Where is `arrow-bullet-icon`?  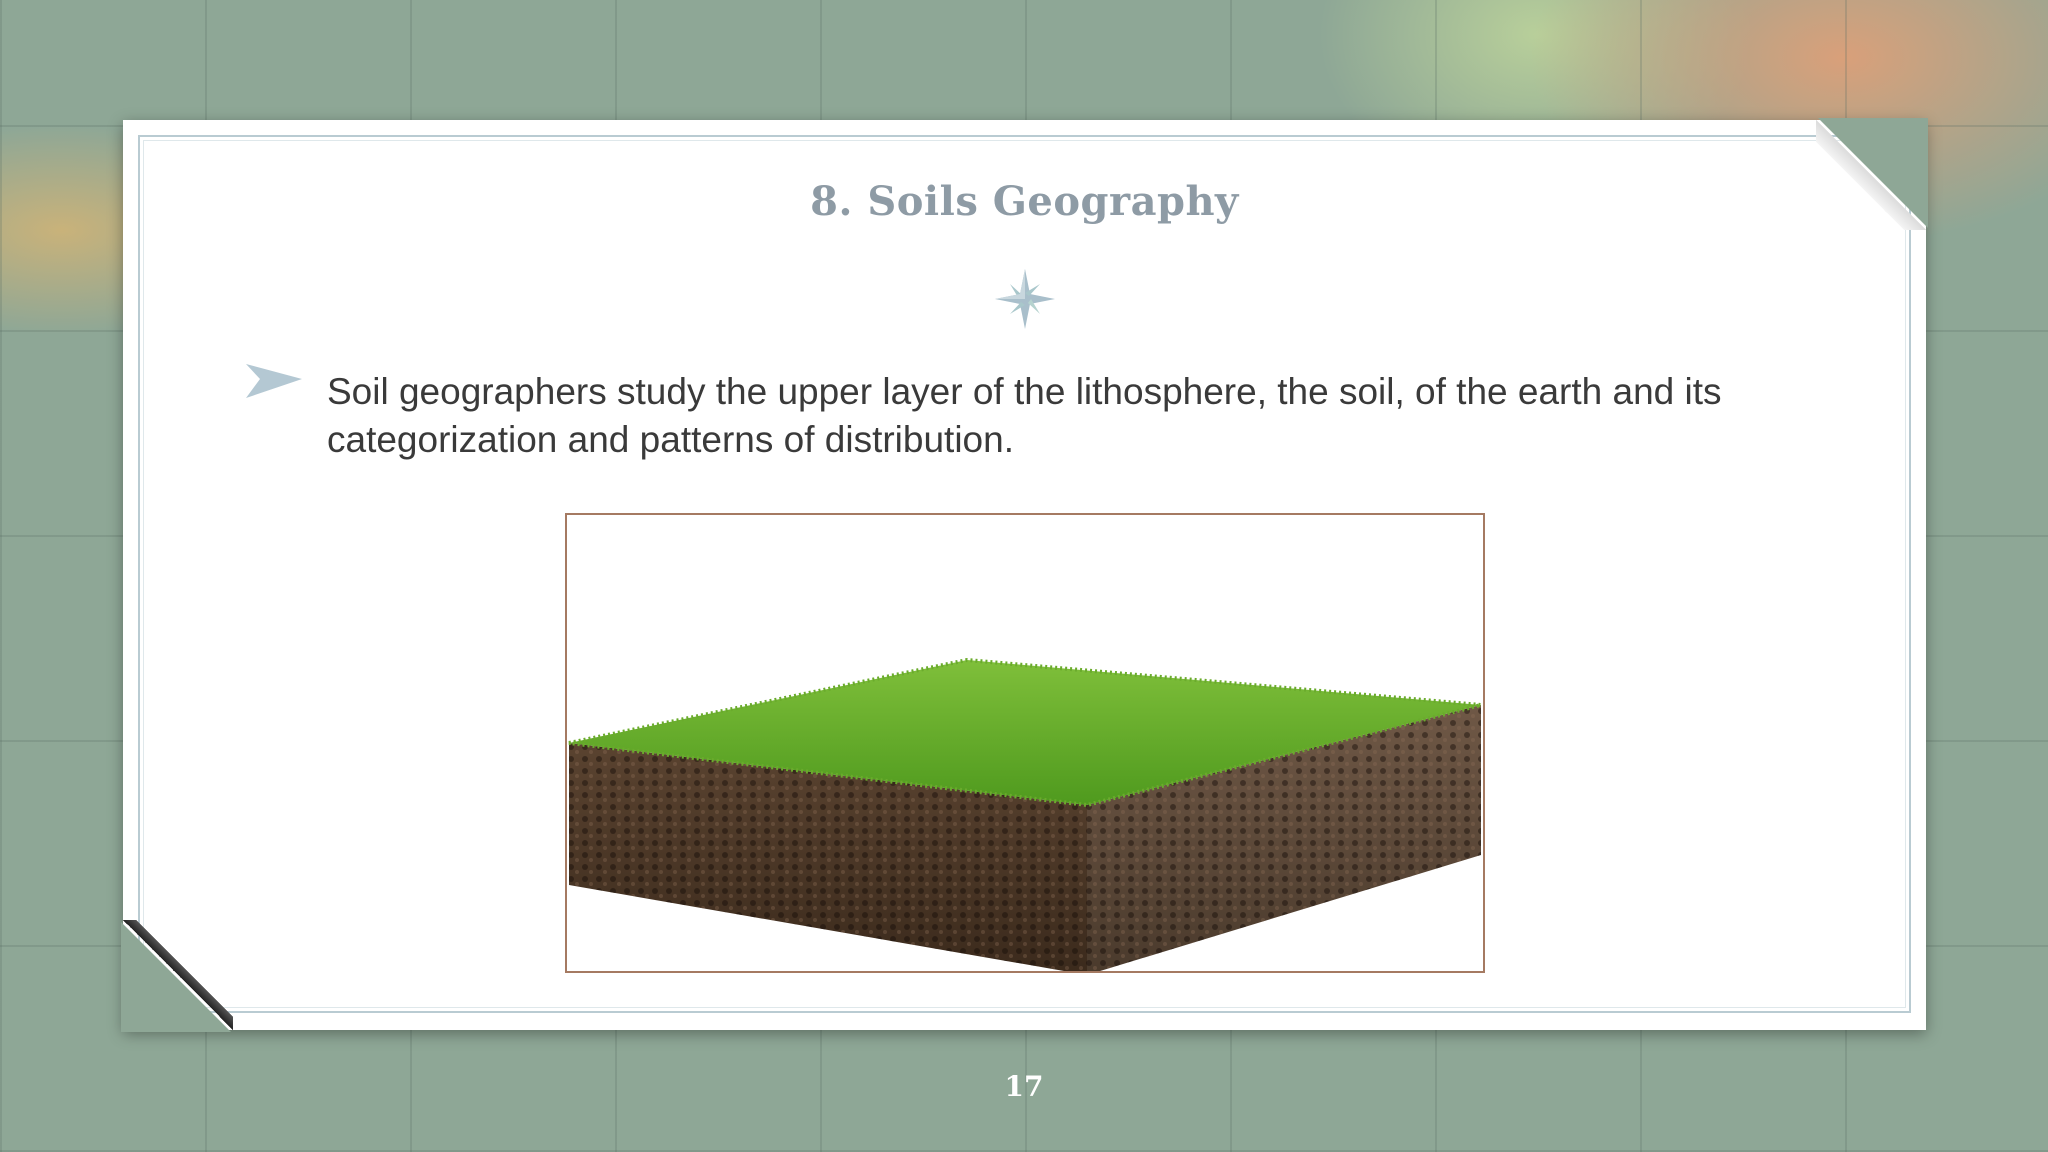
arrow-bullet-icon is located at coordinates (274, 381).